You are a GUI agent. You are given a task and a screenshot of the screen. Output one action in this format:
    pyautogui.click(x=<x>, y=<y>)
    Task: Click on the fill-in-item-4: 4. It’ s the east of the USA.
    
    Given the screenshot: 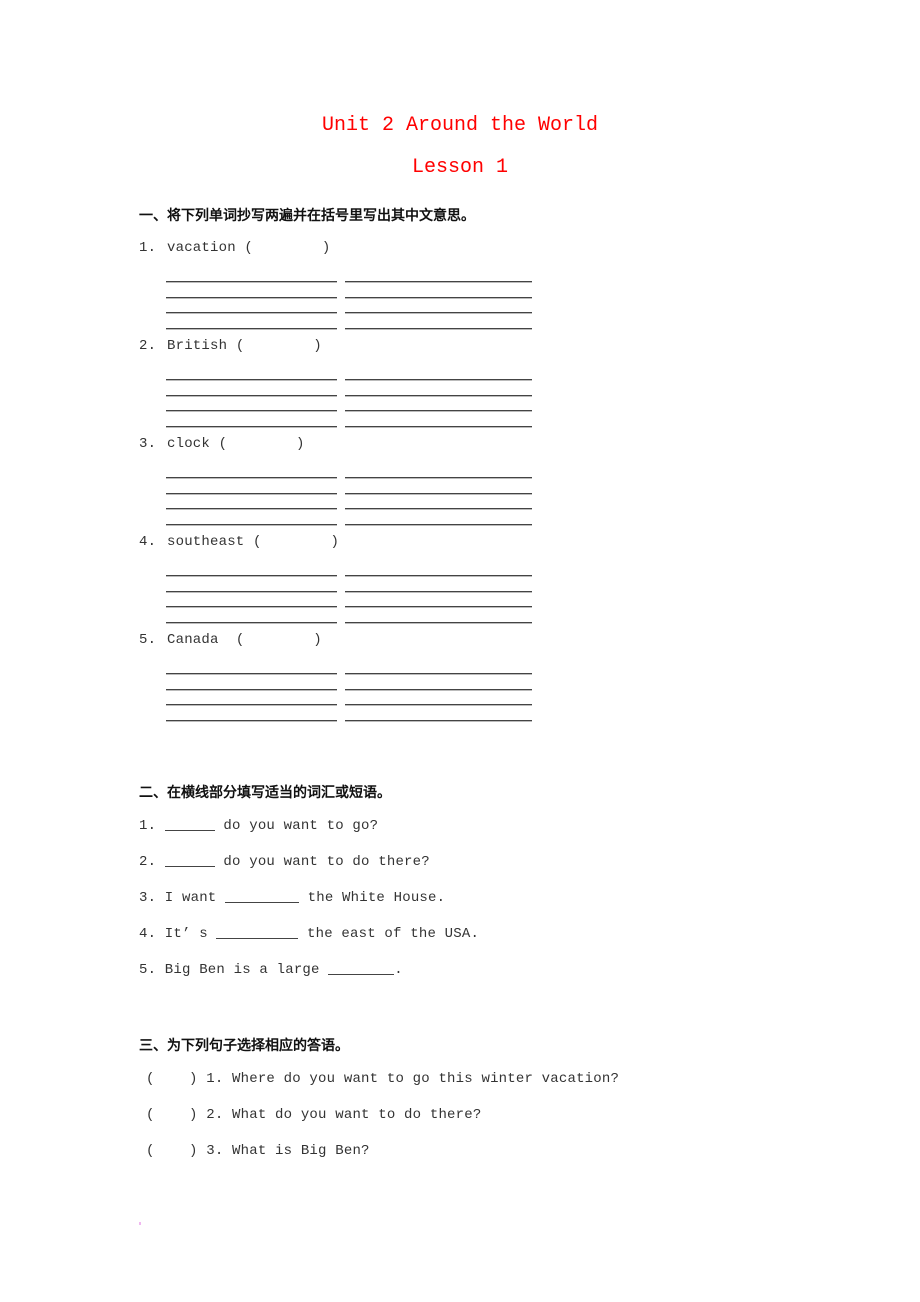 What is the action you would take?
    pyautogui.click(x=309, y=934)
    